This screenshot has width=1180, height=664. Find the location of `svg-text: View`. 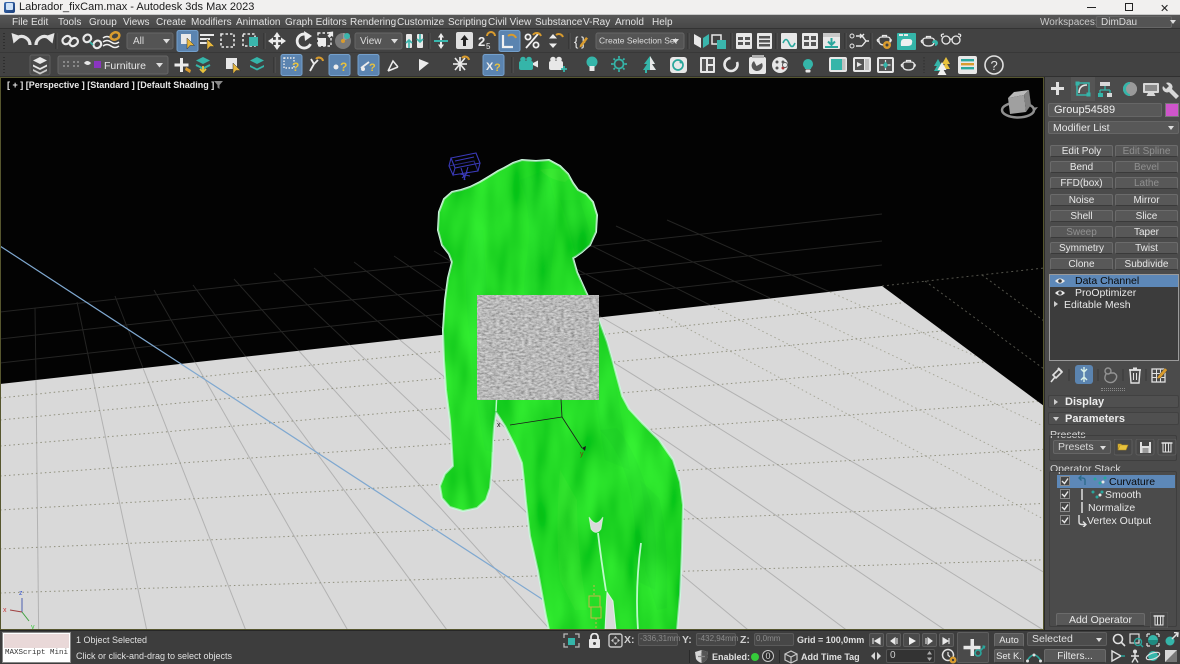

svg-text: View is located at coordinates (371, 41).